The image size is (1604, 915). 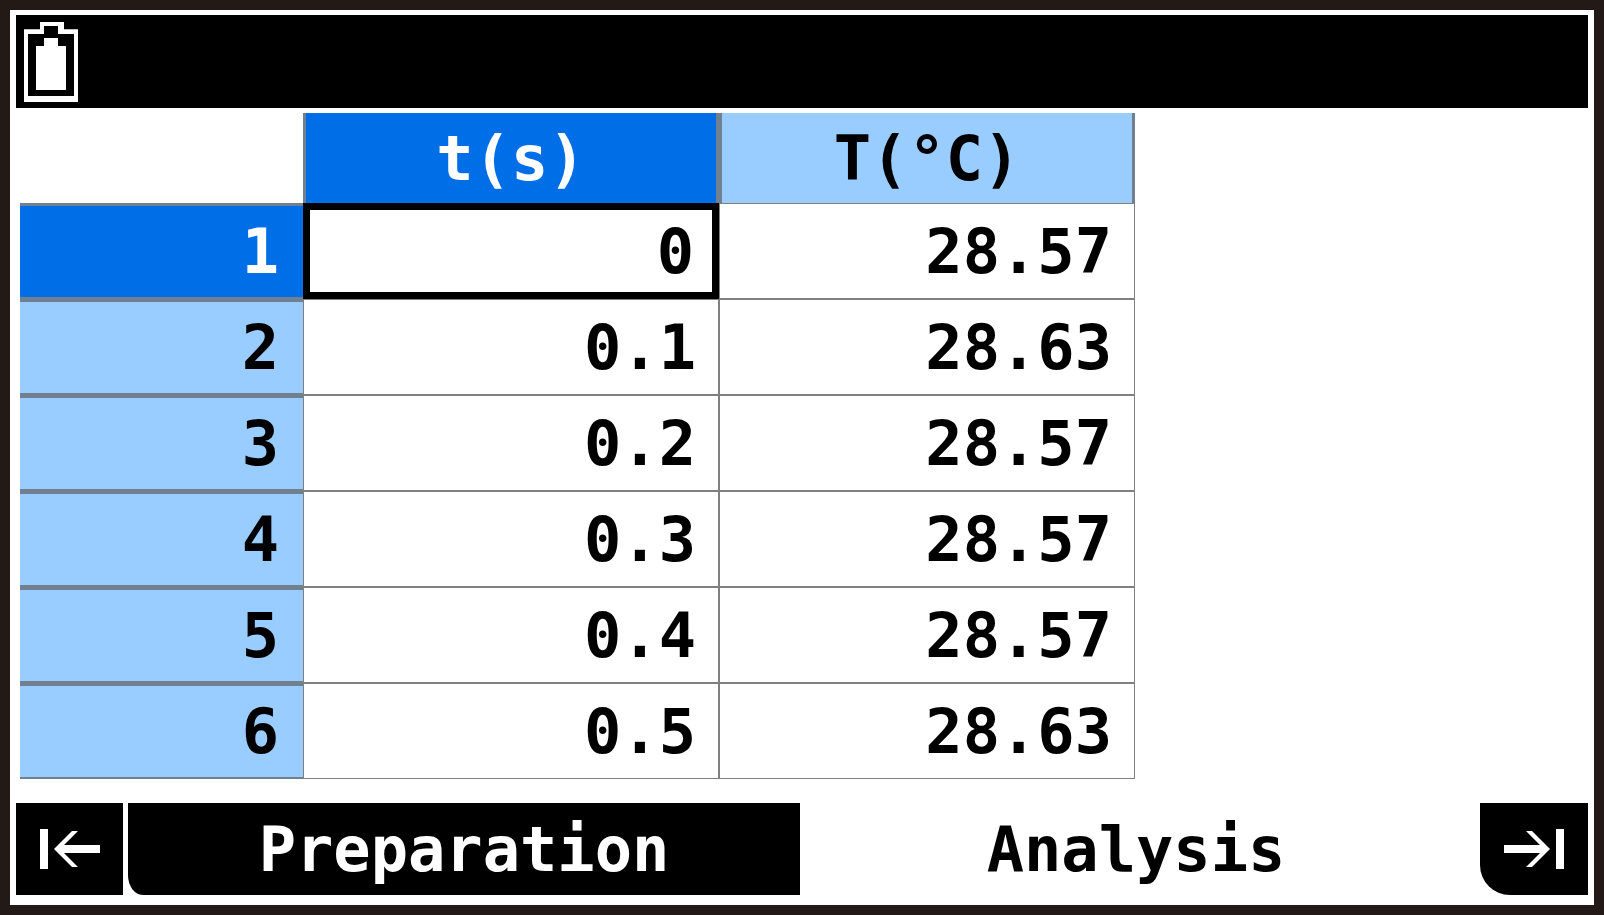 What do you see at coordinates (511, 158) in the screenshot?
I see `column-header: t(s)` at bounding box center [511, 158].